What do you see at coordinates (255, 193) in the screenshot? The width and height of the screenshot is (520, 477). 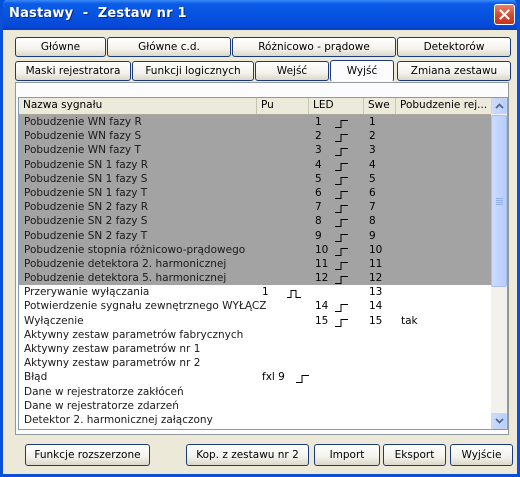 I see `table-row: Pobudzenie SN 1 fazy T 6 6` at bounding box center [255, 193].